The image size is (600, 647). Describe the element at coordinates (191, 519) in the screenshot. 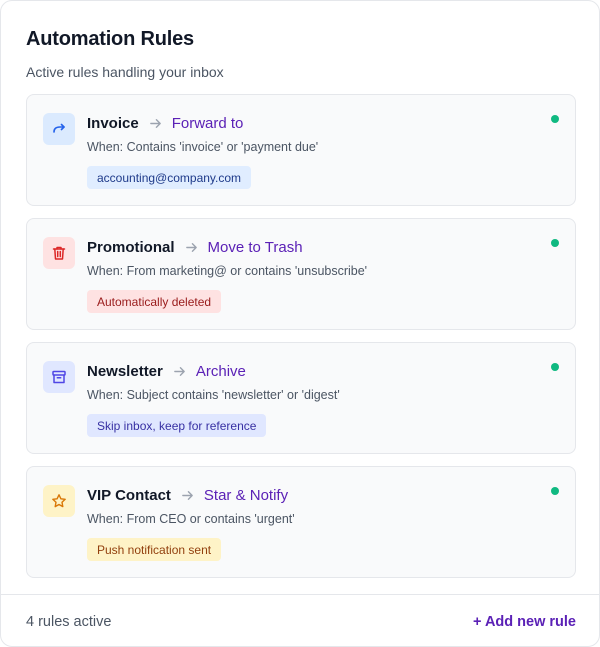

I see `rule-condition: When: From CEO or contains 'urgent'` at that location.